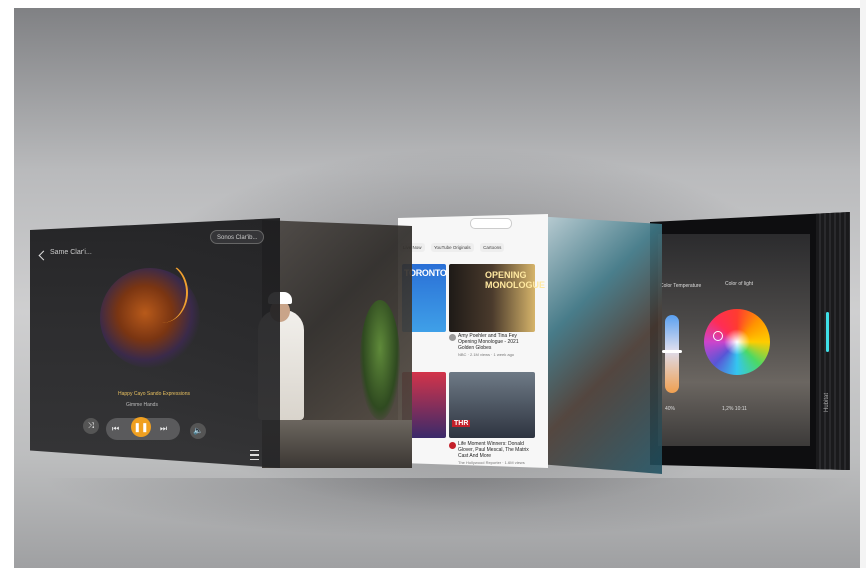 The image size is (866, 568). Describe the element at coordinates (863, 284) in the screenshot. I see `right-border` at that location.